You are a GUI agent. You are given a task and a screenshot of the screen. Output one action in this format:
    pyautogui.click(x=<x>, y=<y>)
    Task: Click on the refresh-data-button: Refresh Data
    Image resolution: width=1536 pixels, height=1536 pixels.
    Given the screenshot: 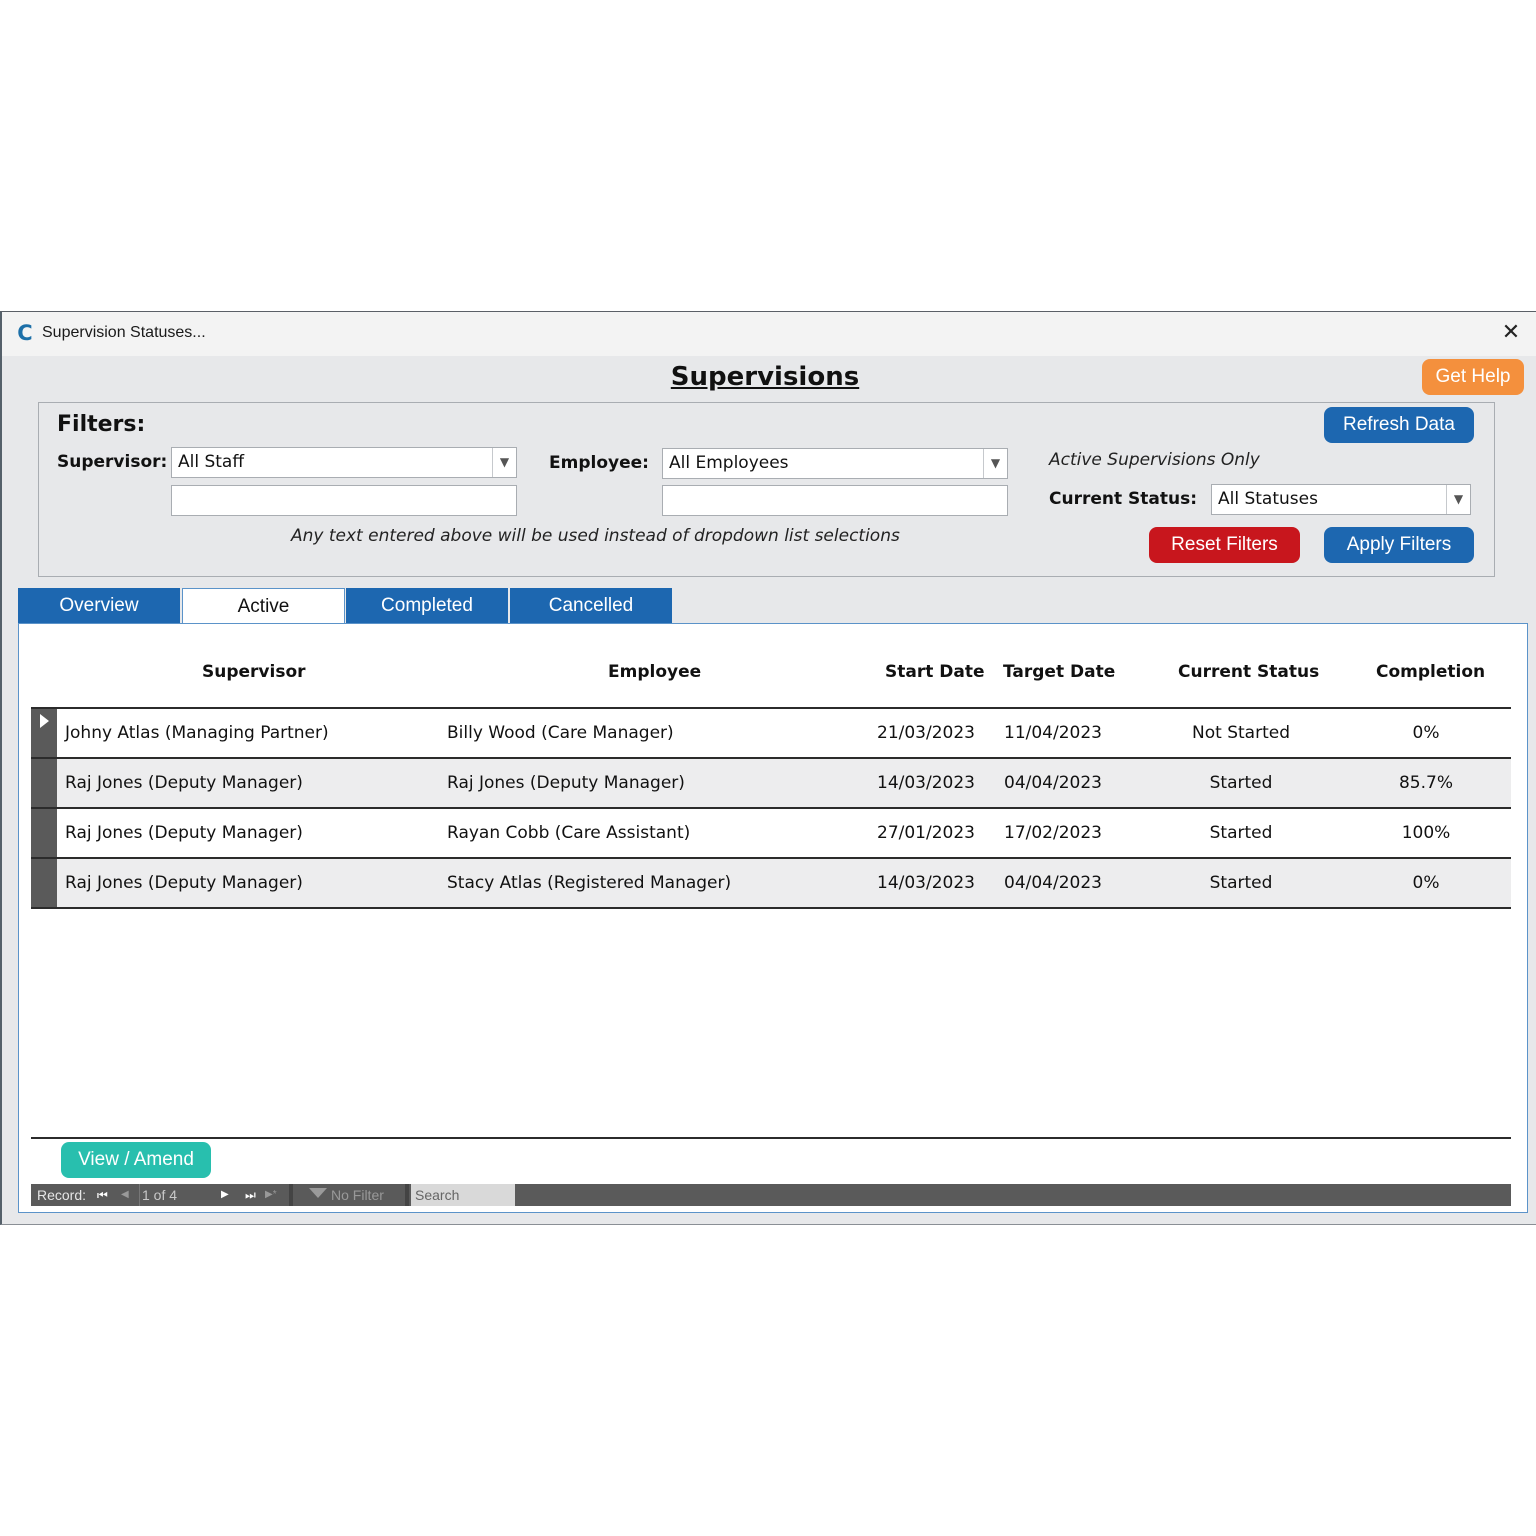 What is the action you would take?
    pyautogui.click(x=1399, y=425)
    